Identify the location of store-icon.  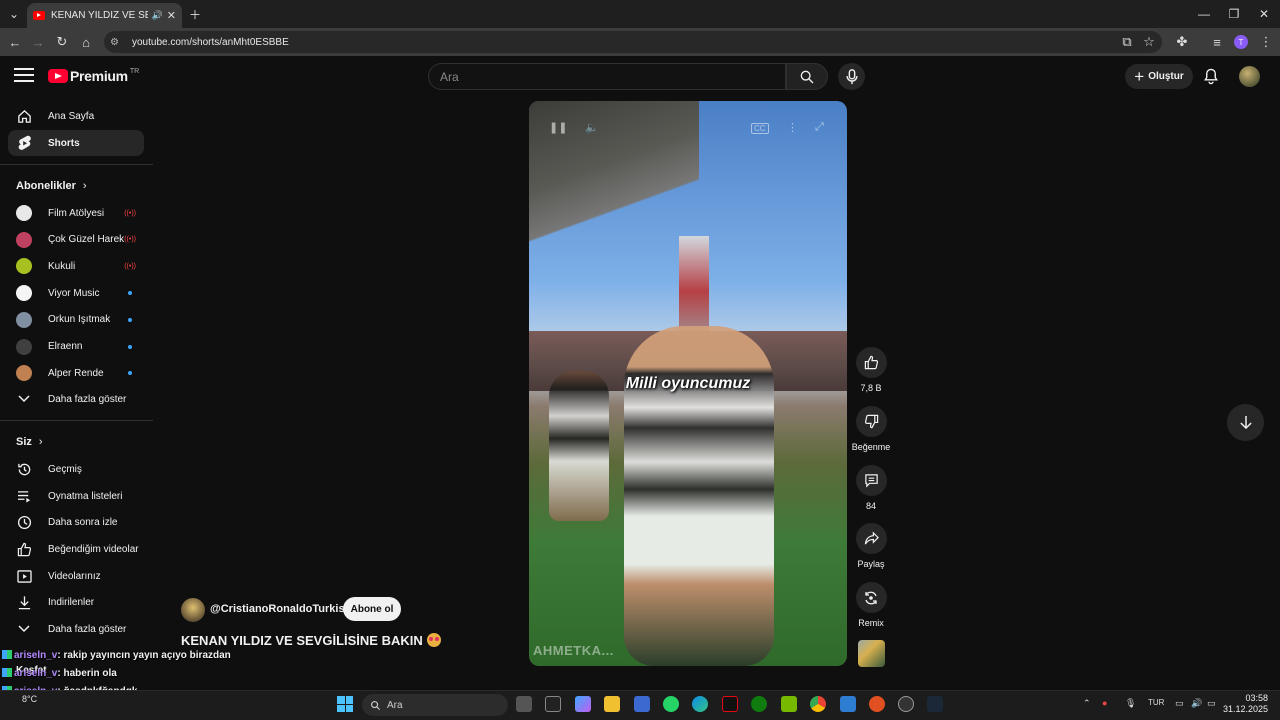
(642, 704).